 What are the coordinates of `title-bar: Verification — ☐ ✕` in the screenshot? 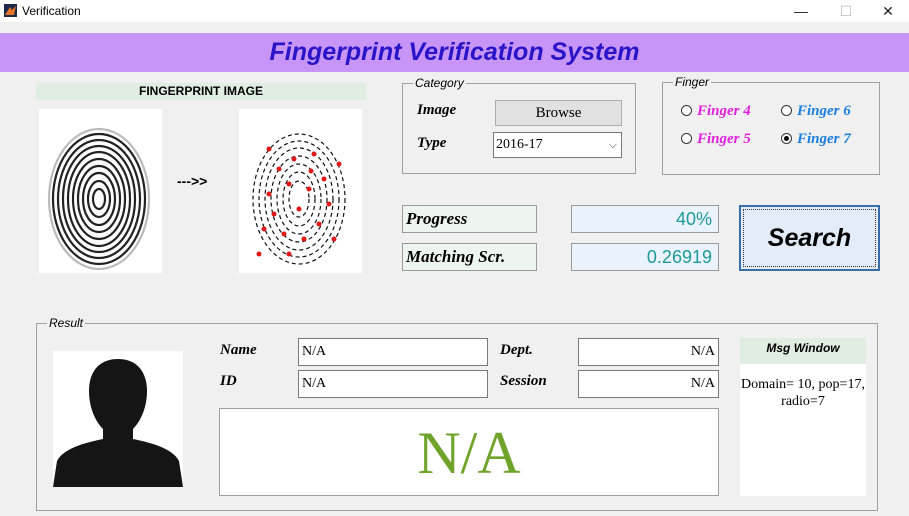 It's located at (454, 11).